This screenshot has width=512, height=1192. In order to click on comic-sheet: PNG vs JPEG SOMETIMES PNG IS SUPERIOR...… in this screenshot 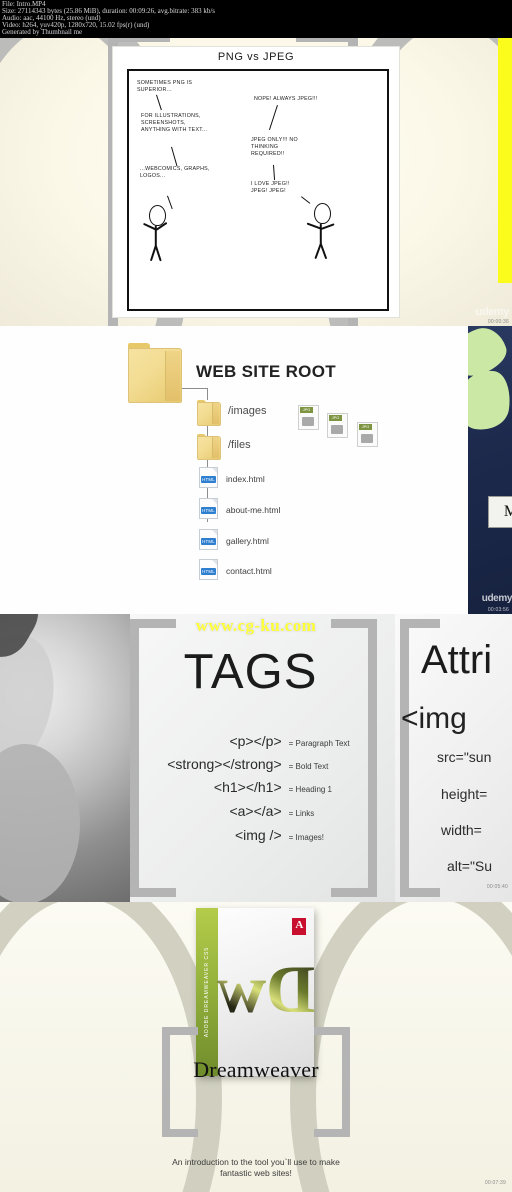, I will do `click(256, 182)`.